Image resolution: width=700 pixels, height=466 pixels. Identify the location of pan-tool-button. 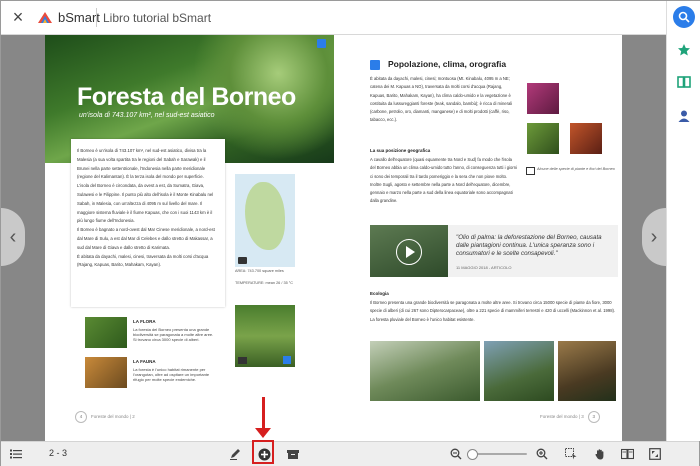
(600, 454).